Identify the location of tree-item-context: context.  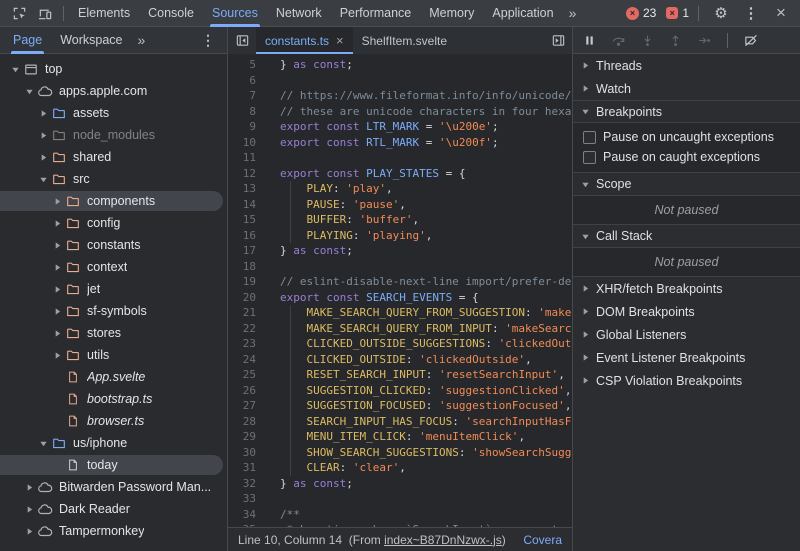
(113, 267).